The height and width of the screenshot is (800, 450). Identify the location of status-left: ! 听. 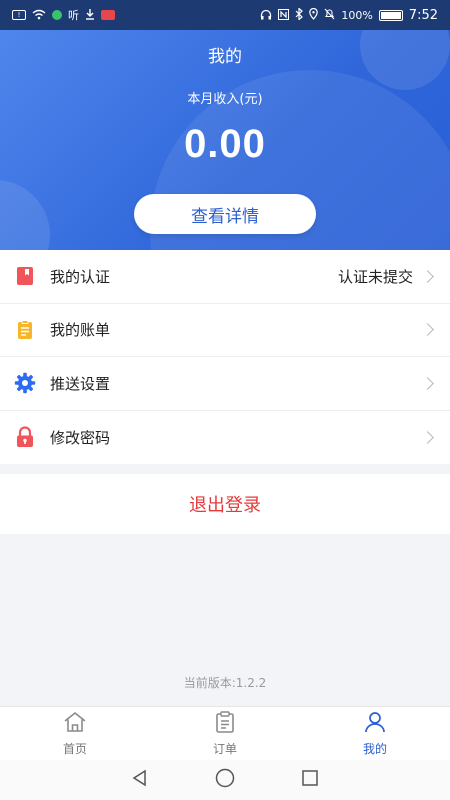
(63, 15).